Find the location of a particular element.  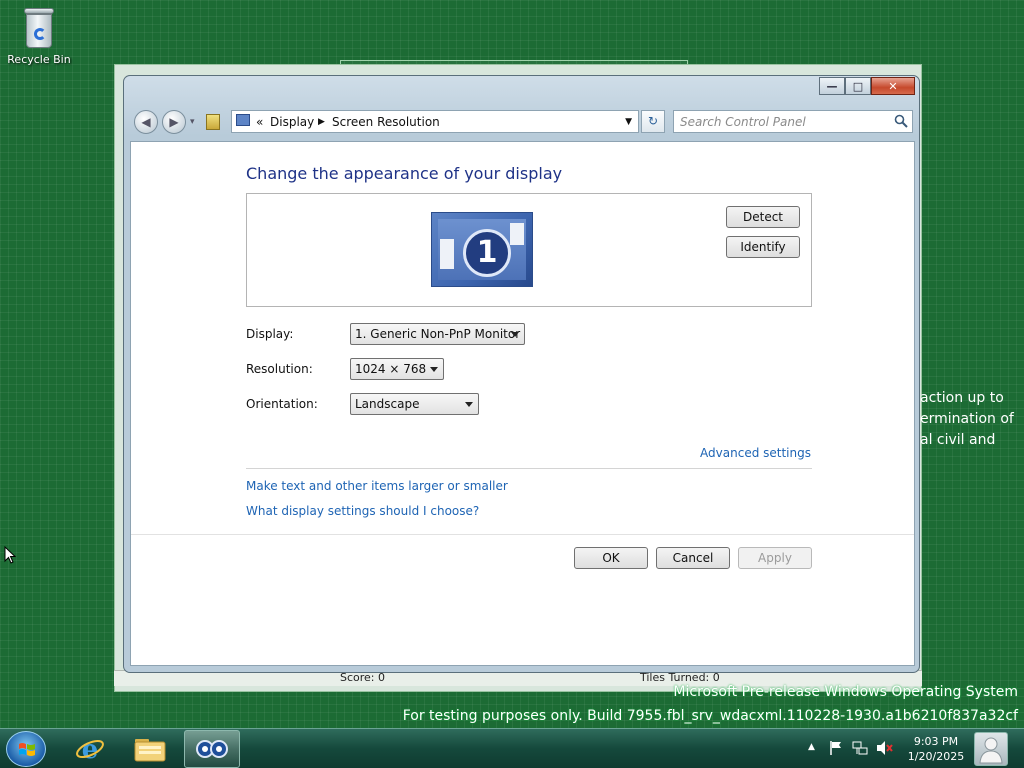

back-button: ◀ is located at coordinates (146, 122).